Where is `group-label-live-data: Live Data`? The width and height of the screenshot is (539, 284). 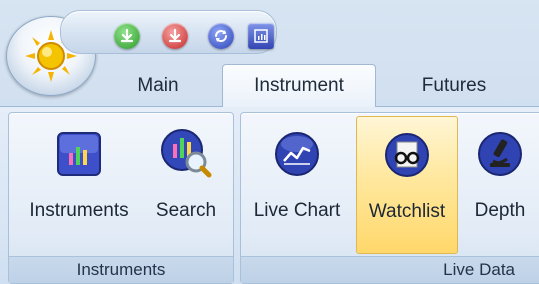
group-label-live-data: Live Data is located at coordinates (390, 269).